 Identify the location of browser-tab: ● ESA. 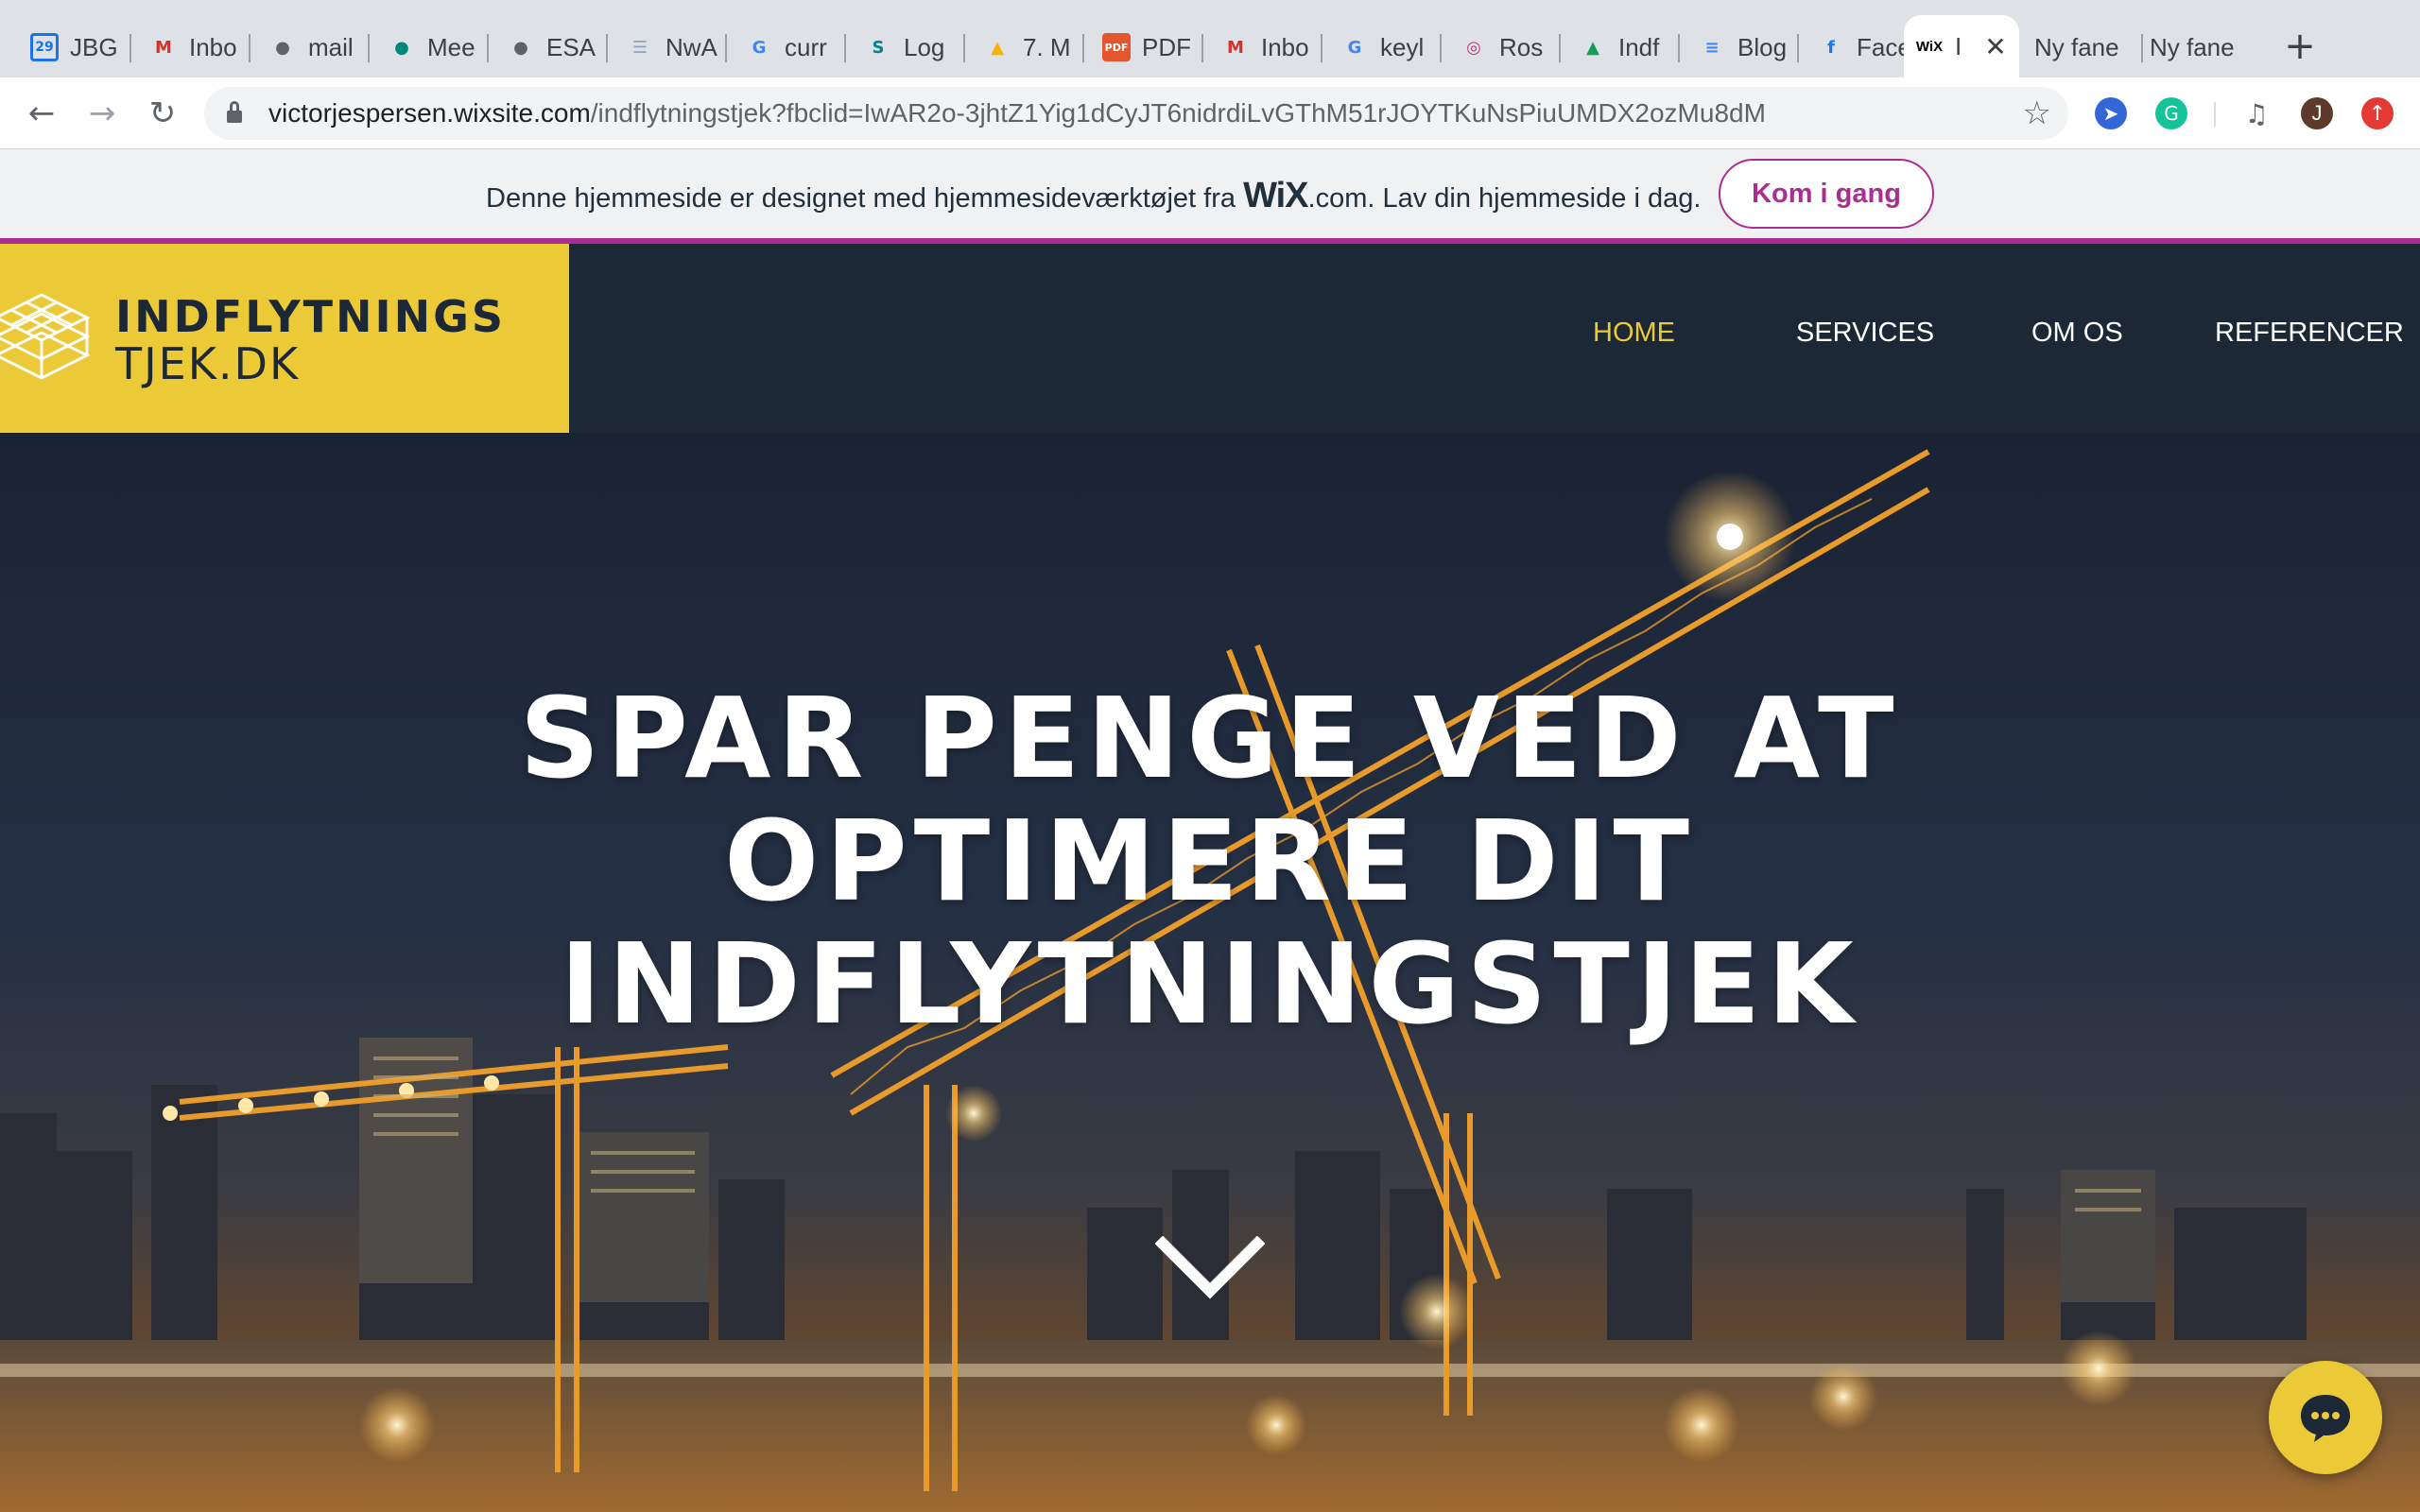
(547, 47).